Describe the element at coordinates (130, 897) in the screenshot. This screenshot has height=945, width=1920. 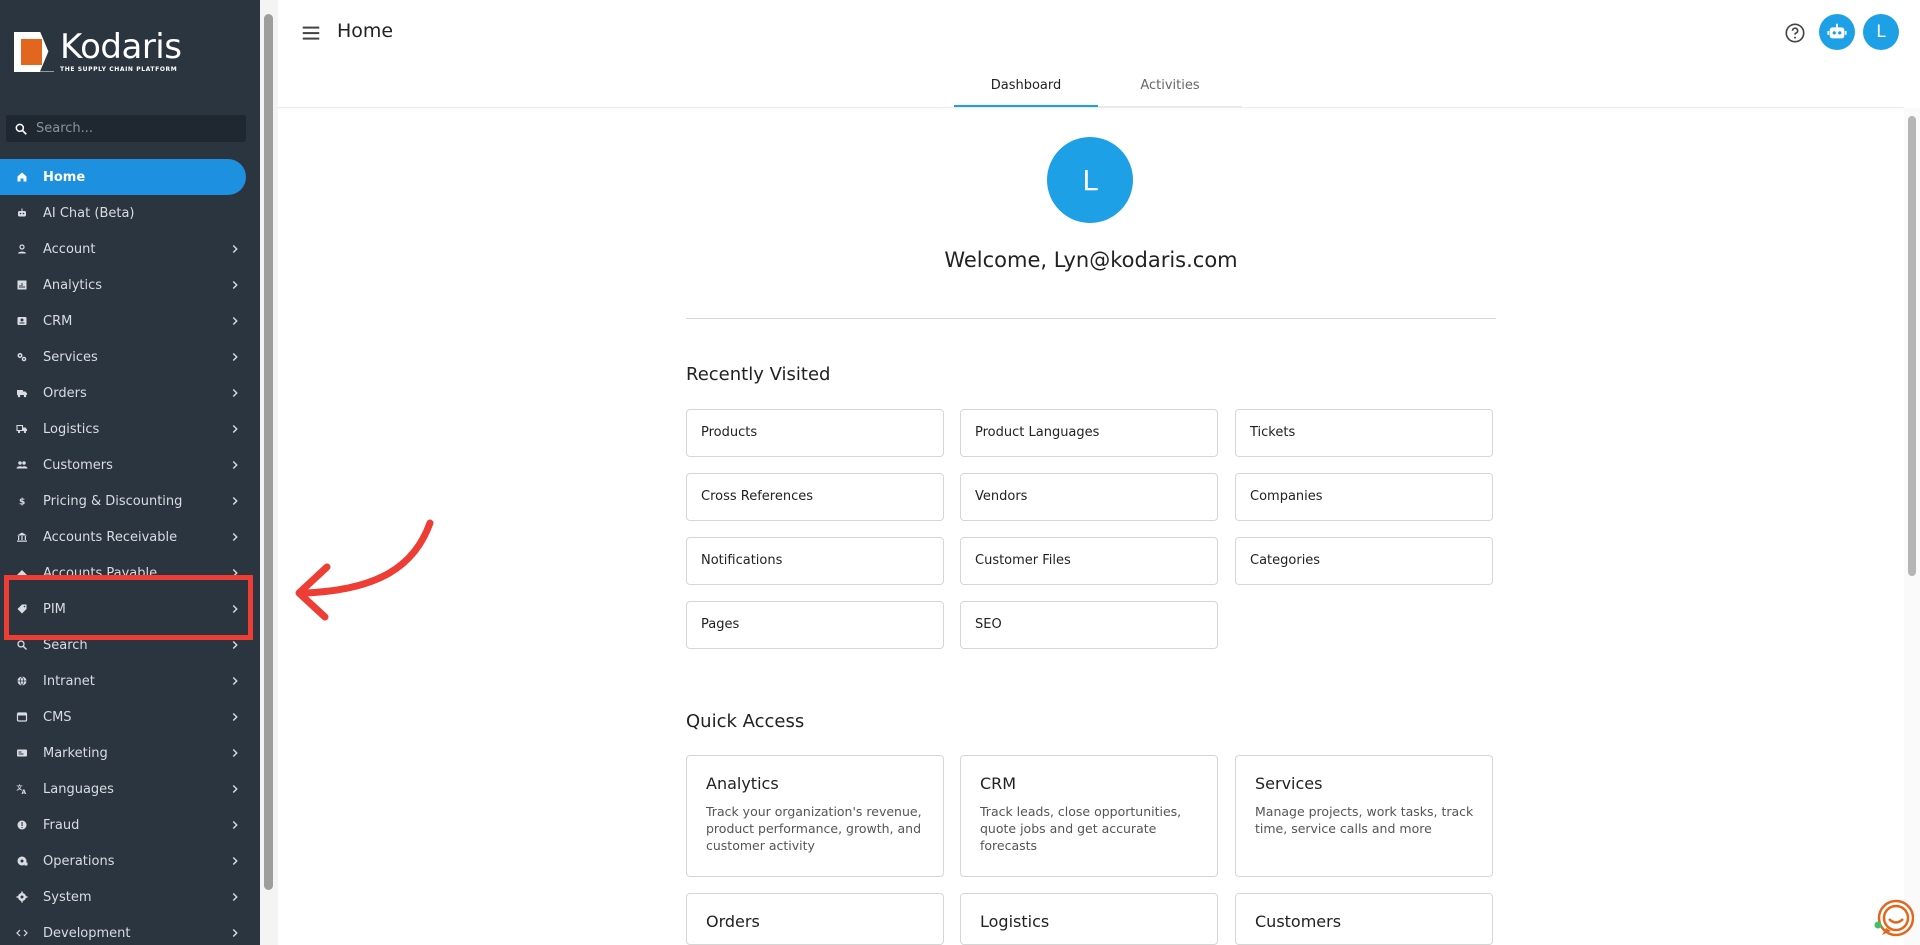
I see `sidebar-item-system: System` at that location.